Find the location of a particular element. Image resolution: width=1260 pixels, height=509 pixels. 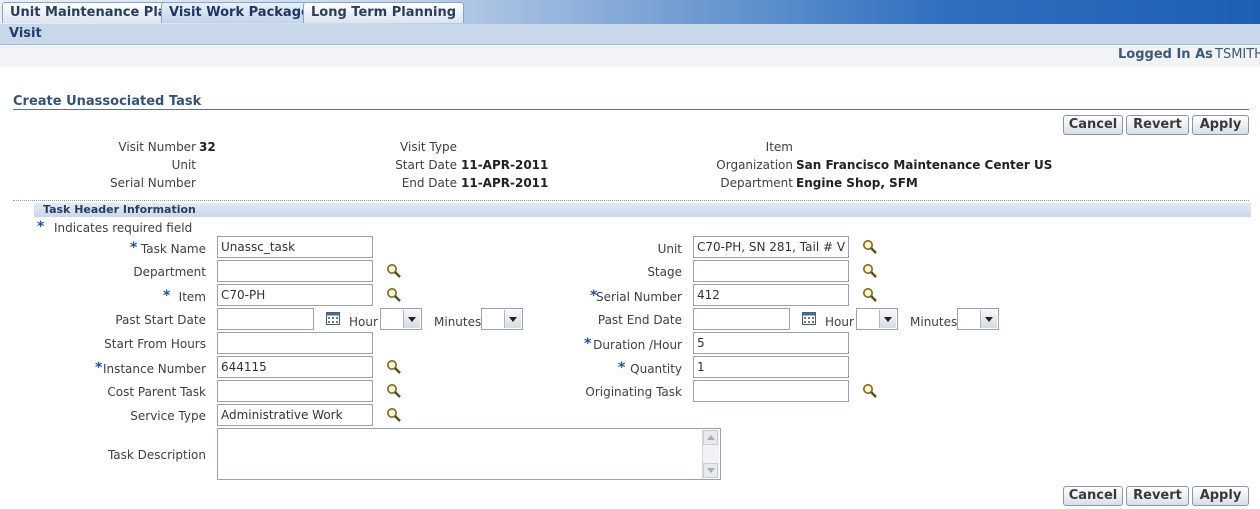

service-type-label: Service Type is located at coordinates (168, 416).